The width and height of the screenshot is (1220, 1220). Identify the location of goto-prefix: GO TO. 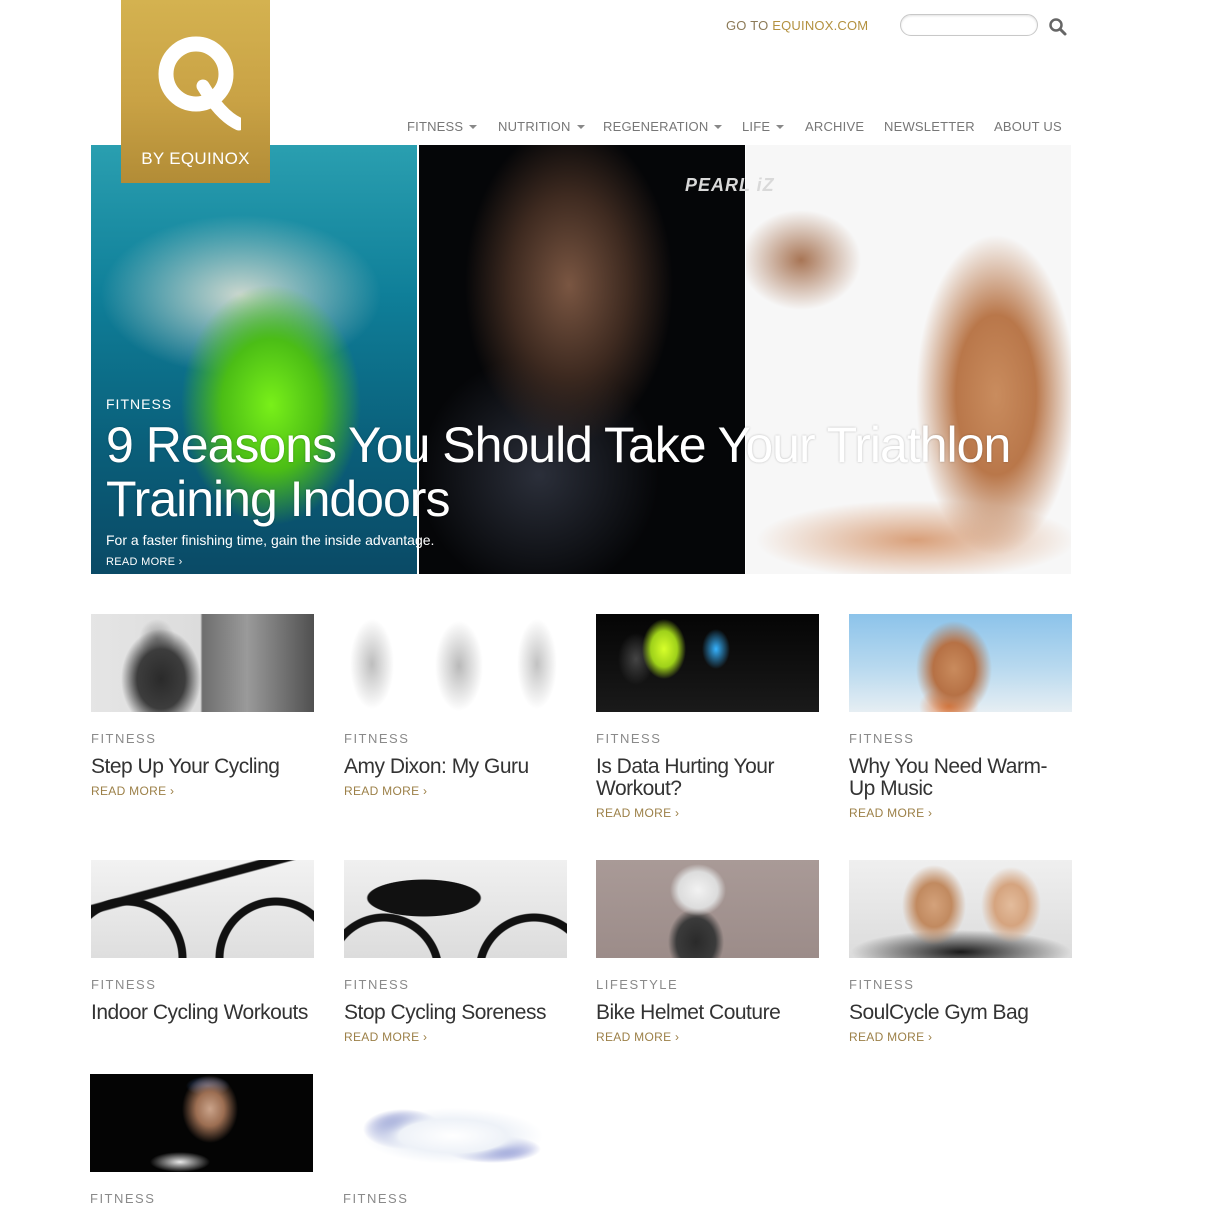
(749, 25).